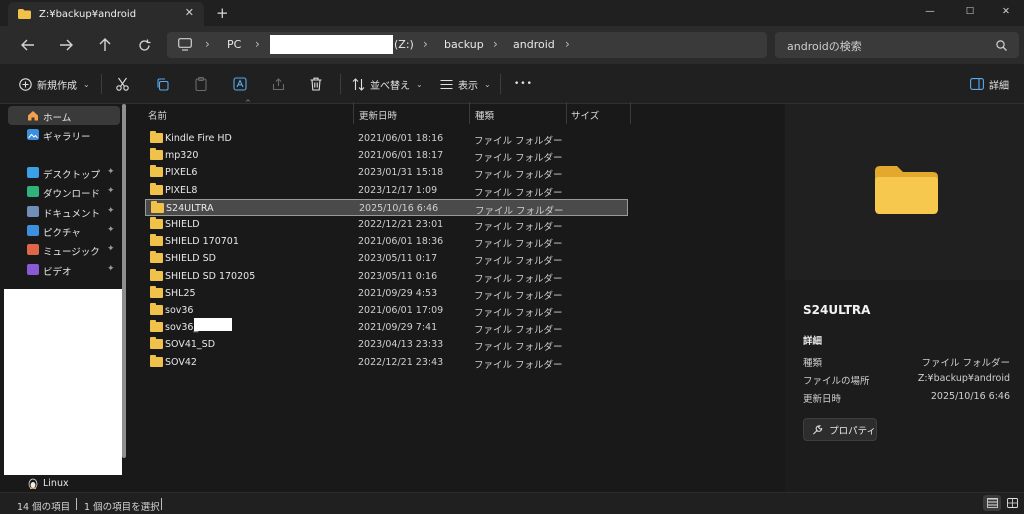 Image resolution: width=1024 pixels, height=514 pixels. Describe the element at coordinates (813, 363) in the screenshot. I see `details-label-type: 種類` at that location.